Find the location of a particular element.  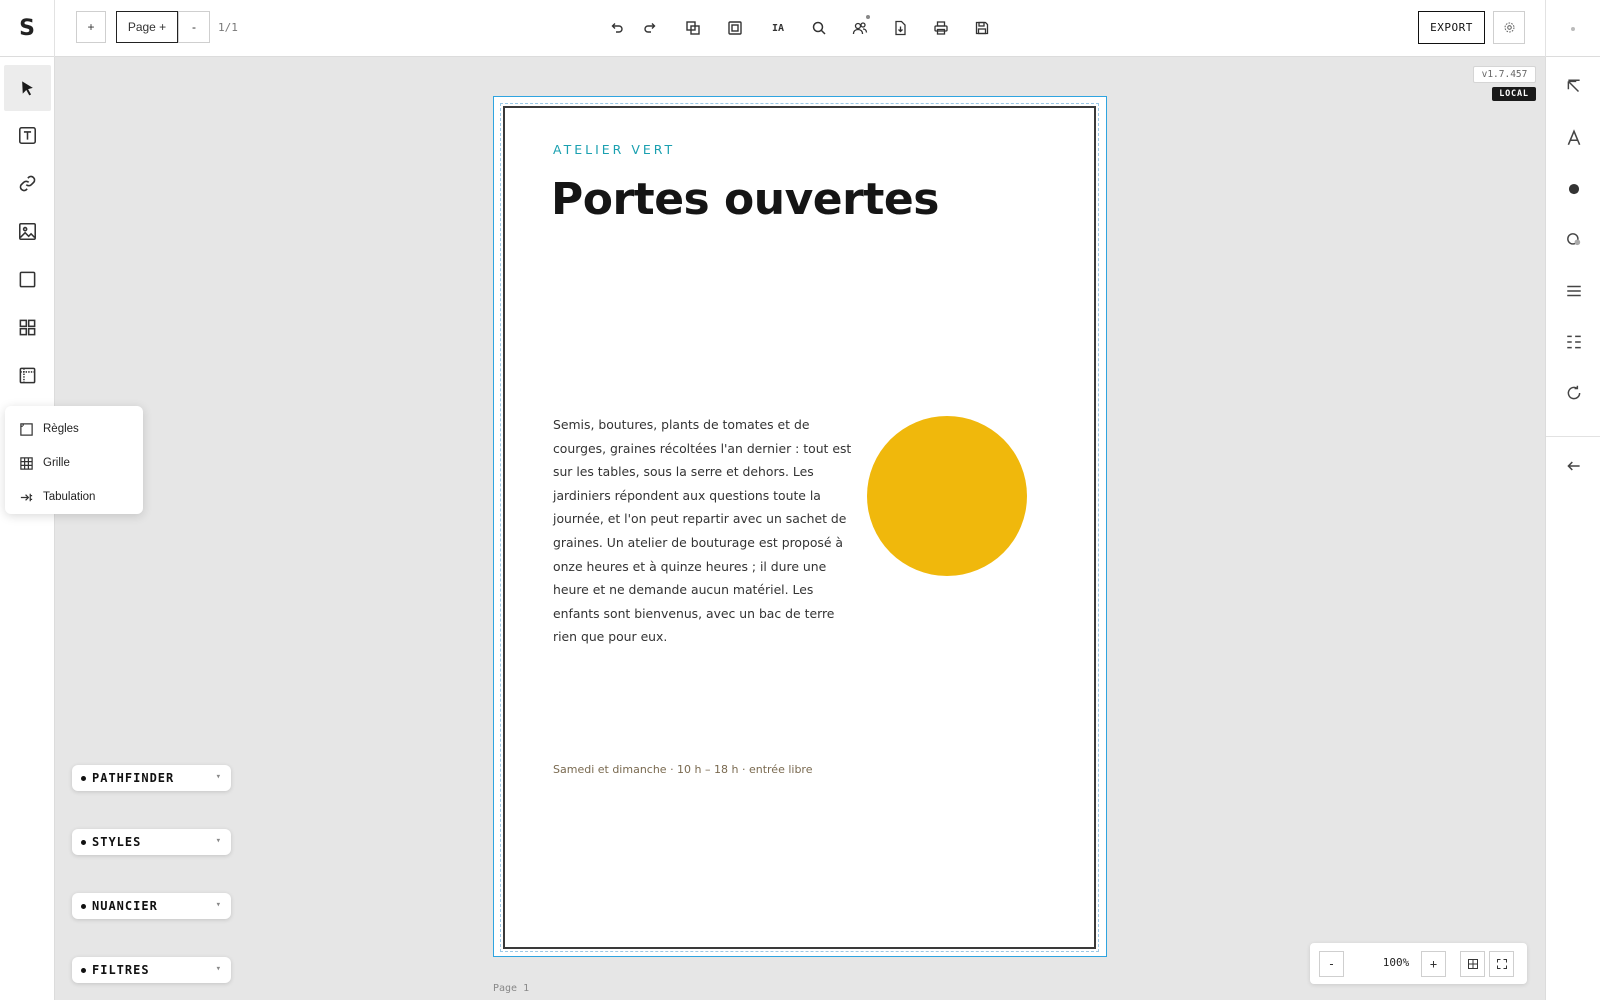

duplicate-button is located at coordinates (693, 28).